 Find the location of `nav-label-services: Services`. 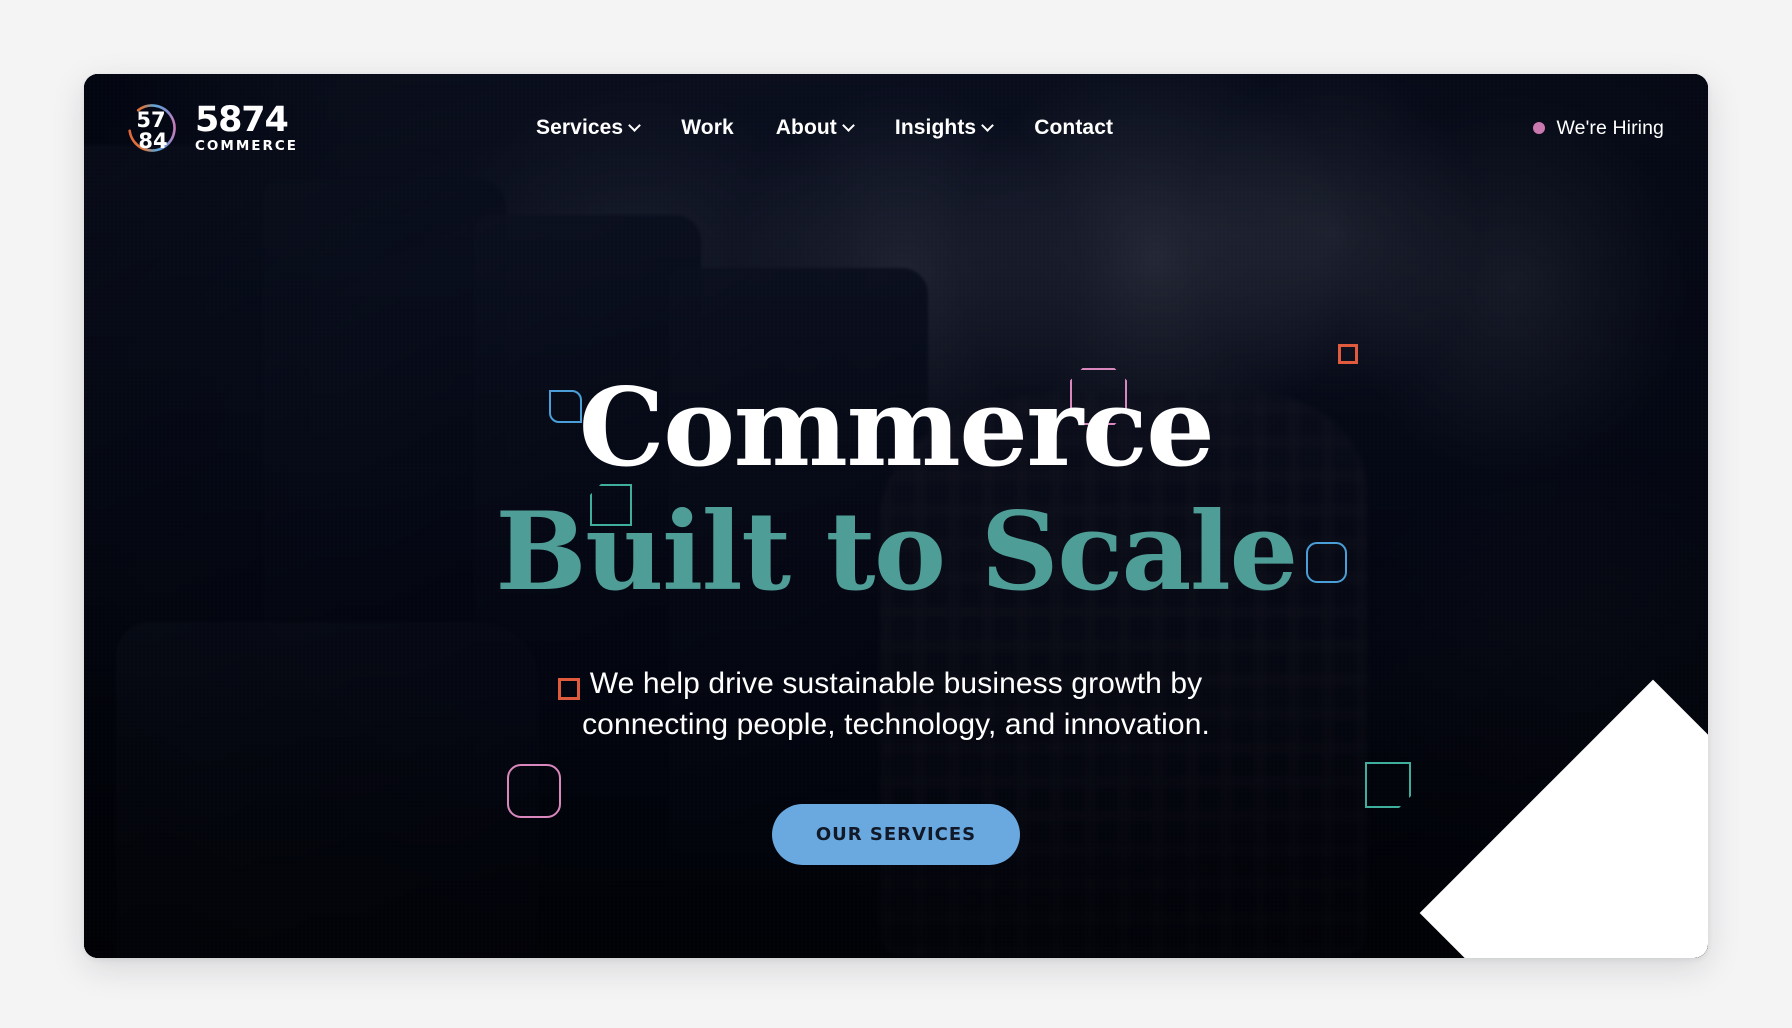

nav-label-services: Services is located at coordinates (580, 127).